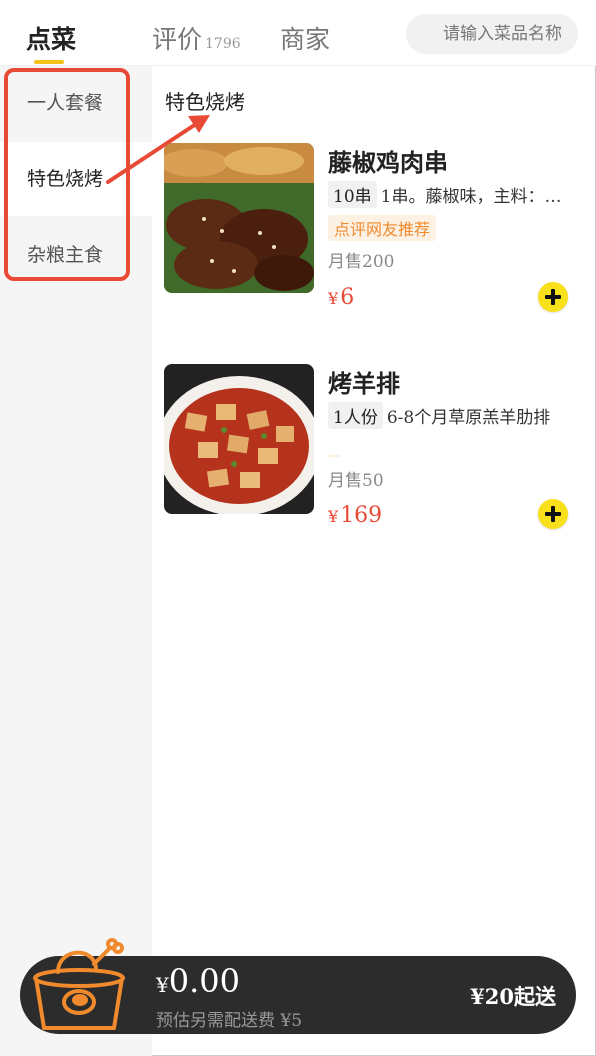 The width and height of the screenshot is (596, 1056). I want to click on dish-card: 烤羊排 1人份 6-8个月草原羔羊肋排 月售50 ¥169, so click(374, 446).